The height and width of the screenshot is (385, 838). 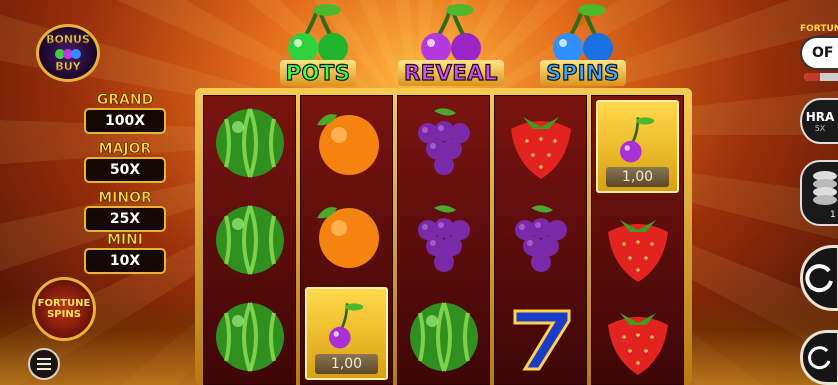 What do you see at coordinates (125, 240) in the screenshot?
I see `jackpot-mini-label: MINI` at bounding box center [125, 240].